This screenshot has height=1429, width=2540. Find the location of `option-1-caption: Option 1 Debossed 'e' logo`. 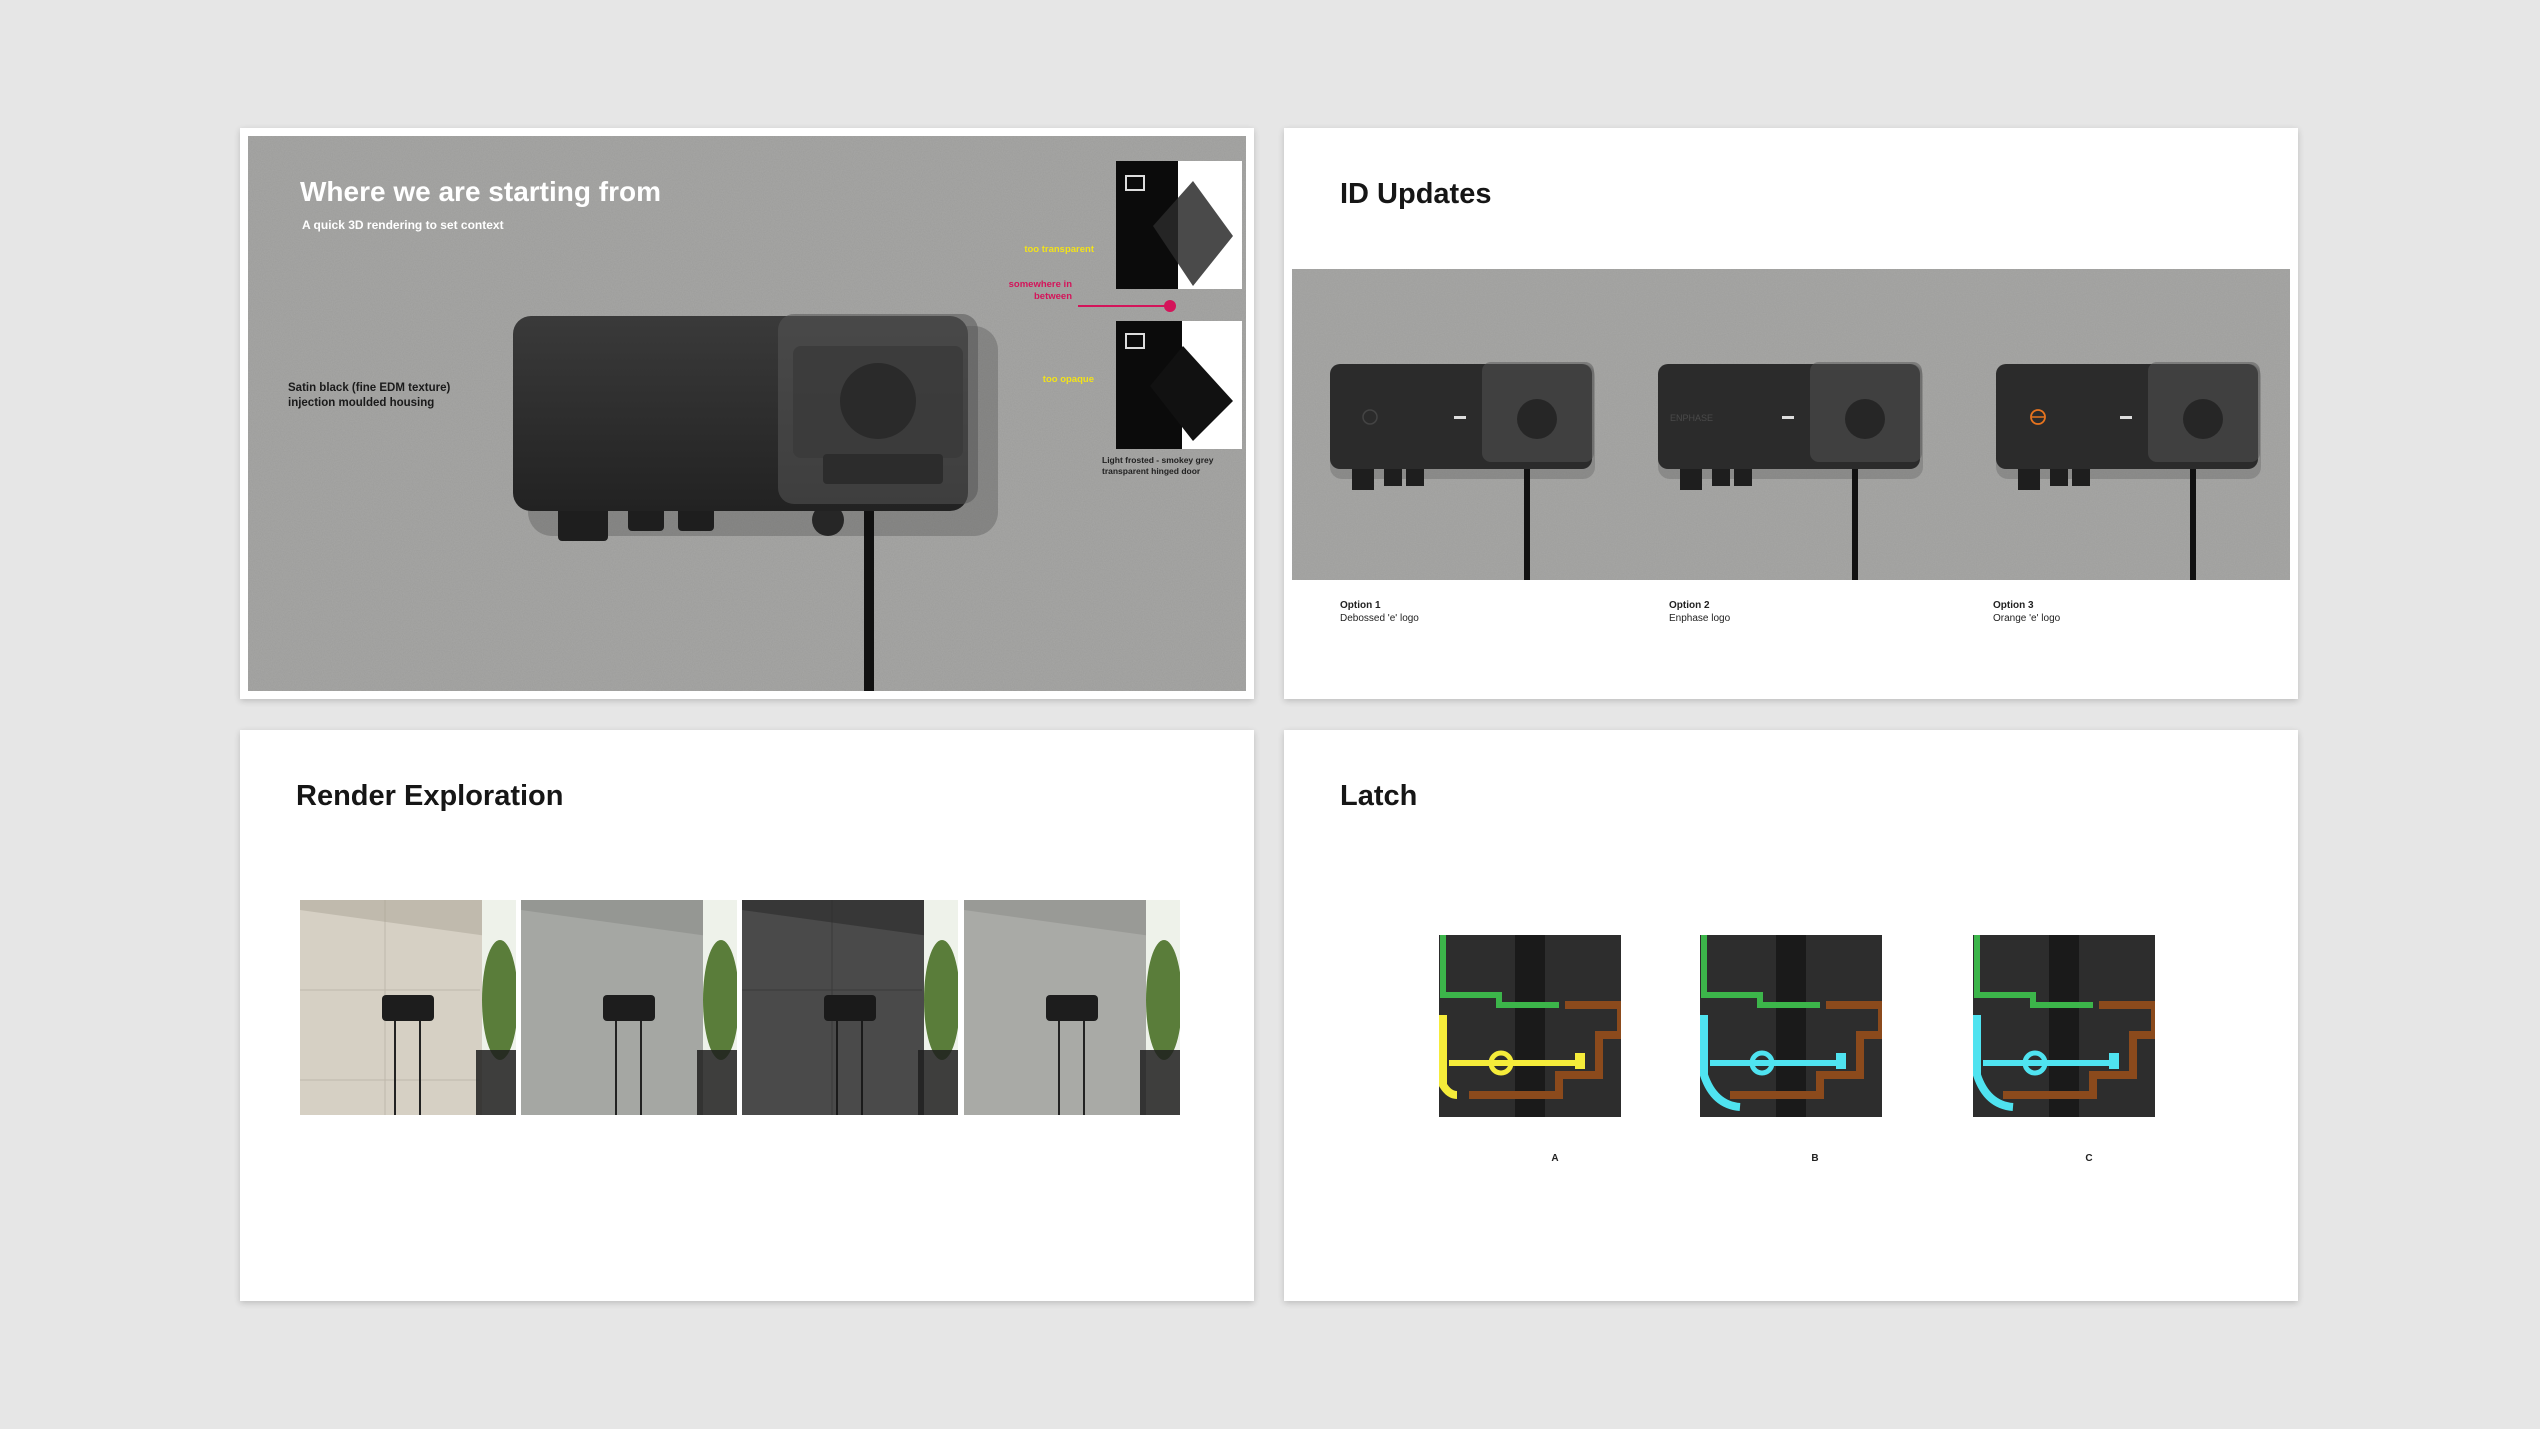

option-1-caption: Option 1 Debossed 'e' logo is located at coordinates (1379, 612).